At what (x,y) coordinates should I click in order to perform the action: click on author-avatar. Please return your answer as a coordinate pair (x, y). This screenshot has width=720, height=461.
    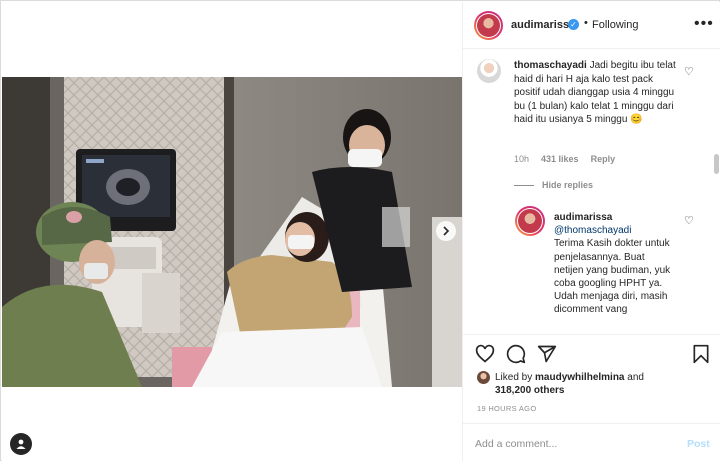
    Looking at the image, I should click on (488, 25).